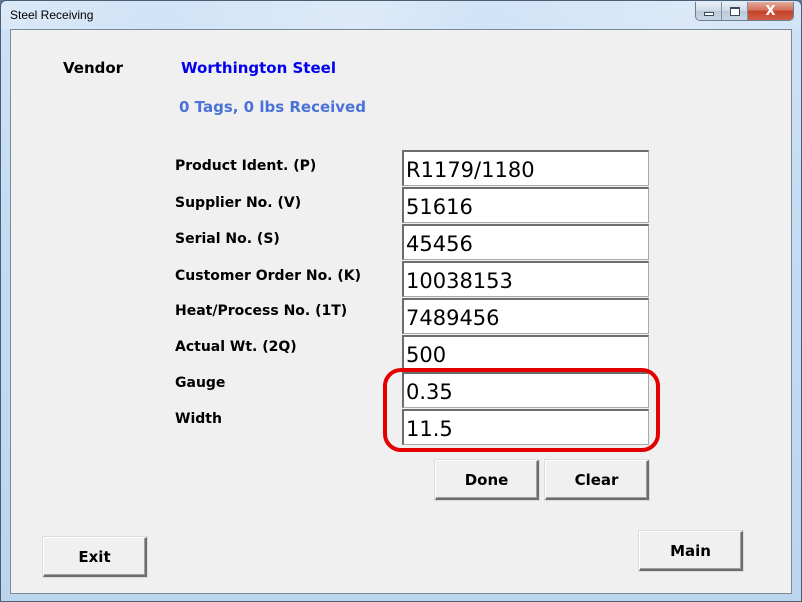 The image size is (802, 602). What do you see at coordinates (258, 68) in the screenshot?
I see `vendor-name: Worthington Steel` at bounding box center [258, 68].